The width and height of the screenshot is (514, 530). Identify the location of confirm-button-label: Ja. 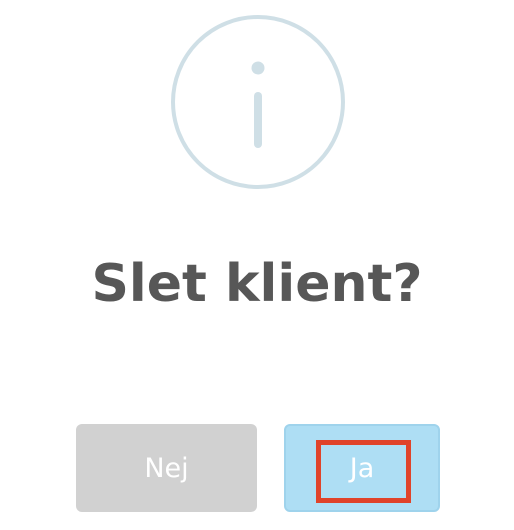
(362, 468).